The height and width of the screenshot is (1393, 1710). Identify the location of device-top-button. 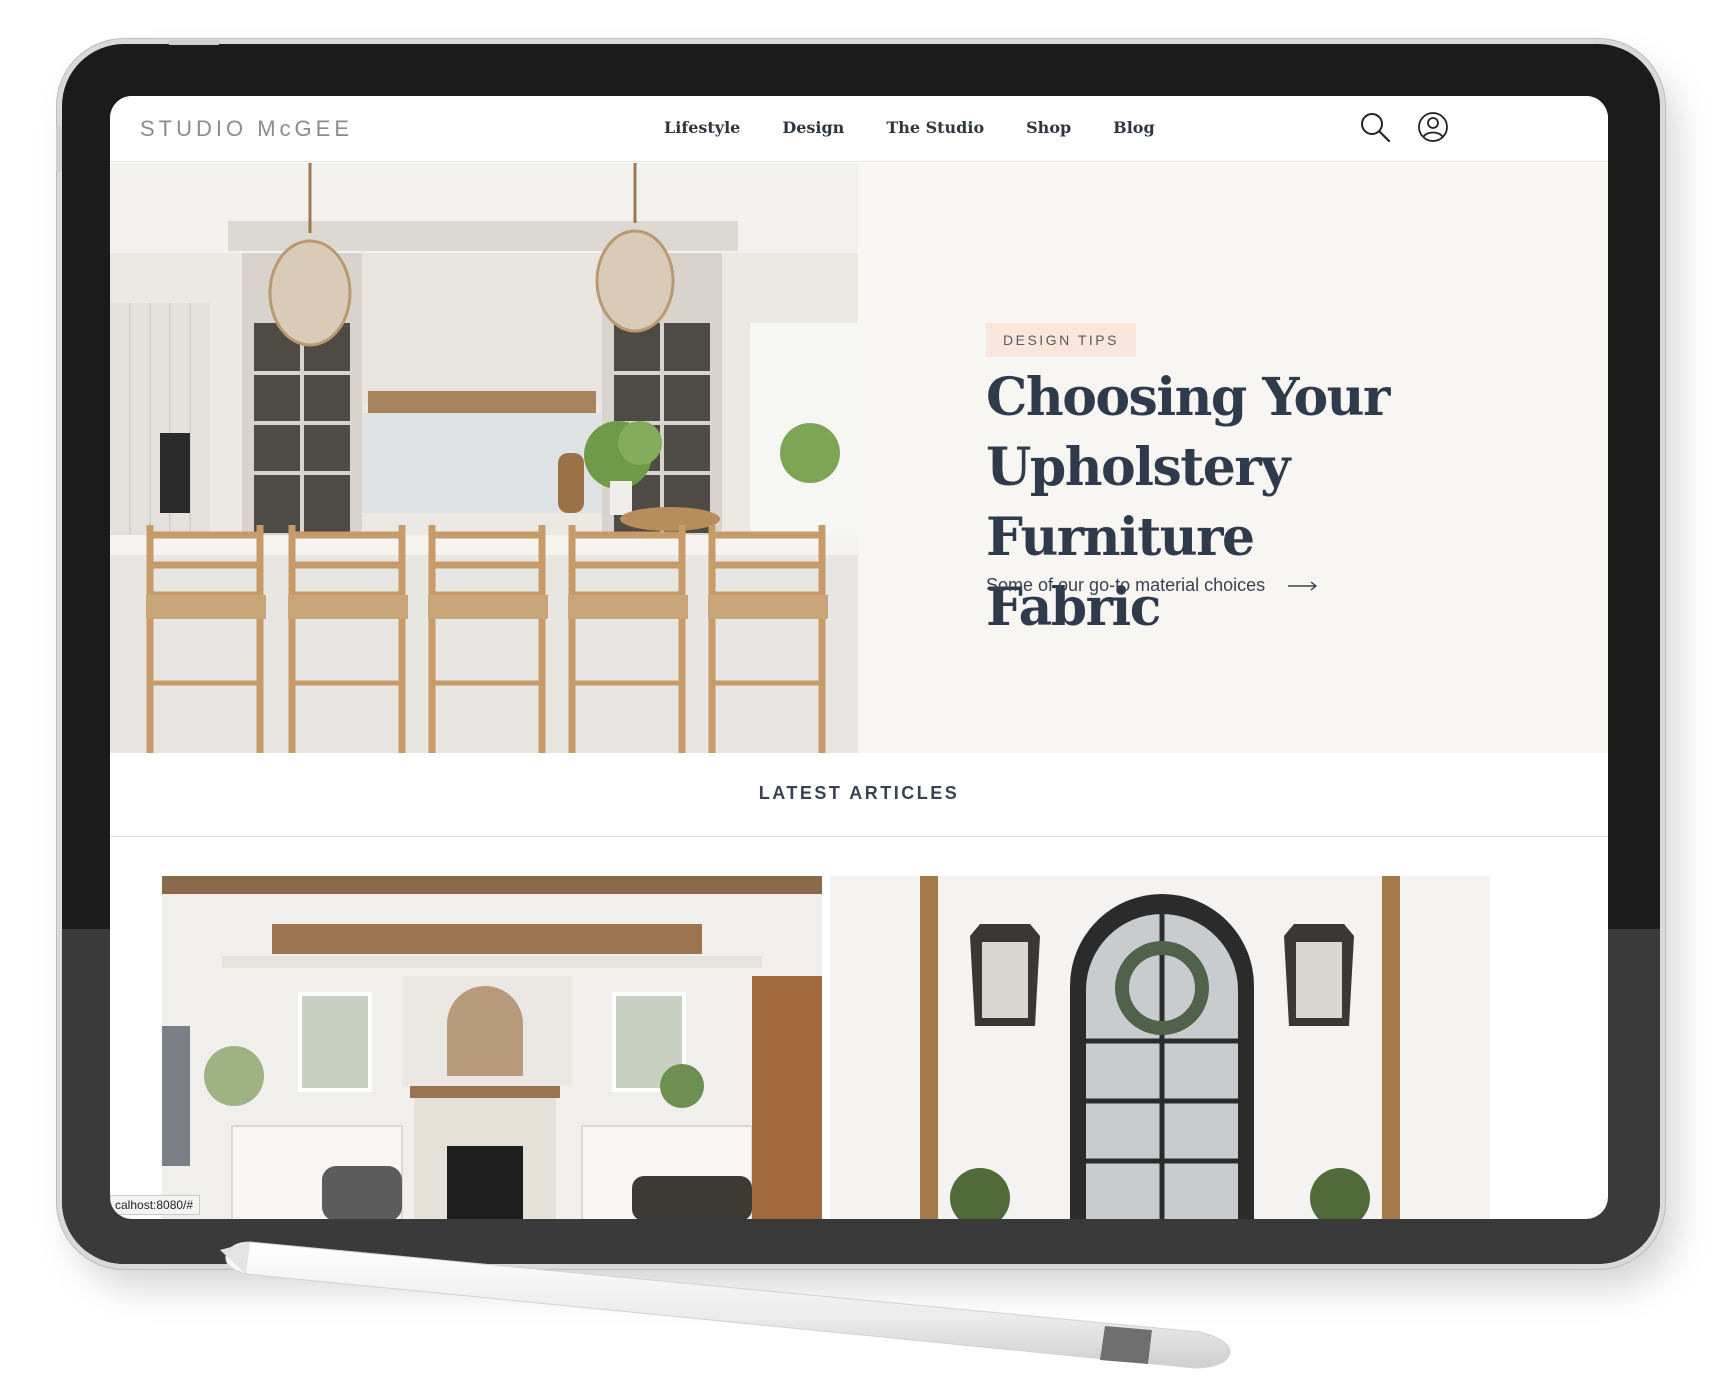
(194, 42).